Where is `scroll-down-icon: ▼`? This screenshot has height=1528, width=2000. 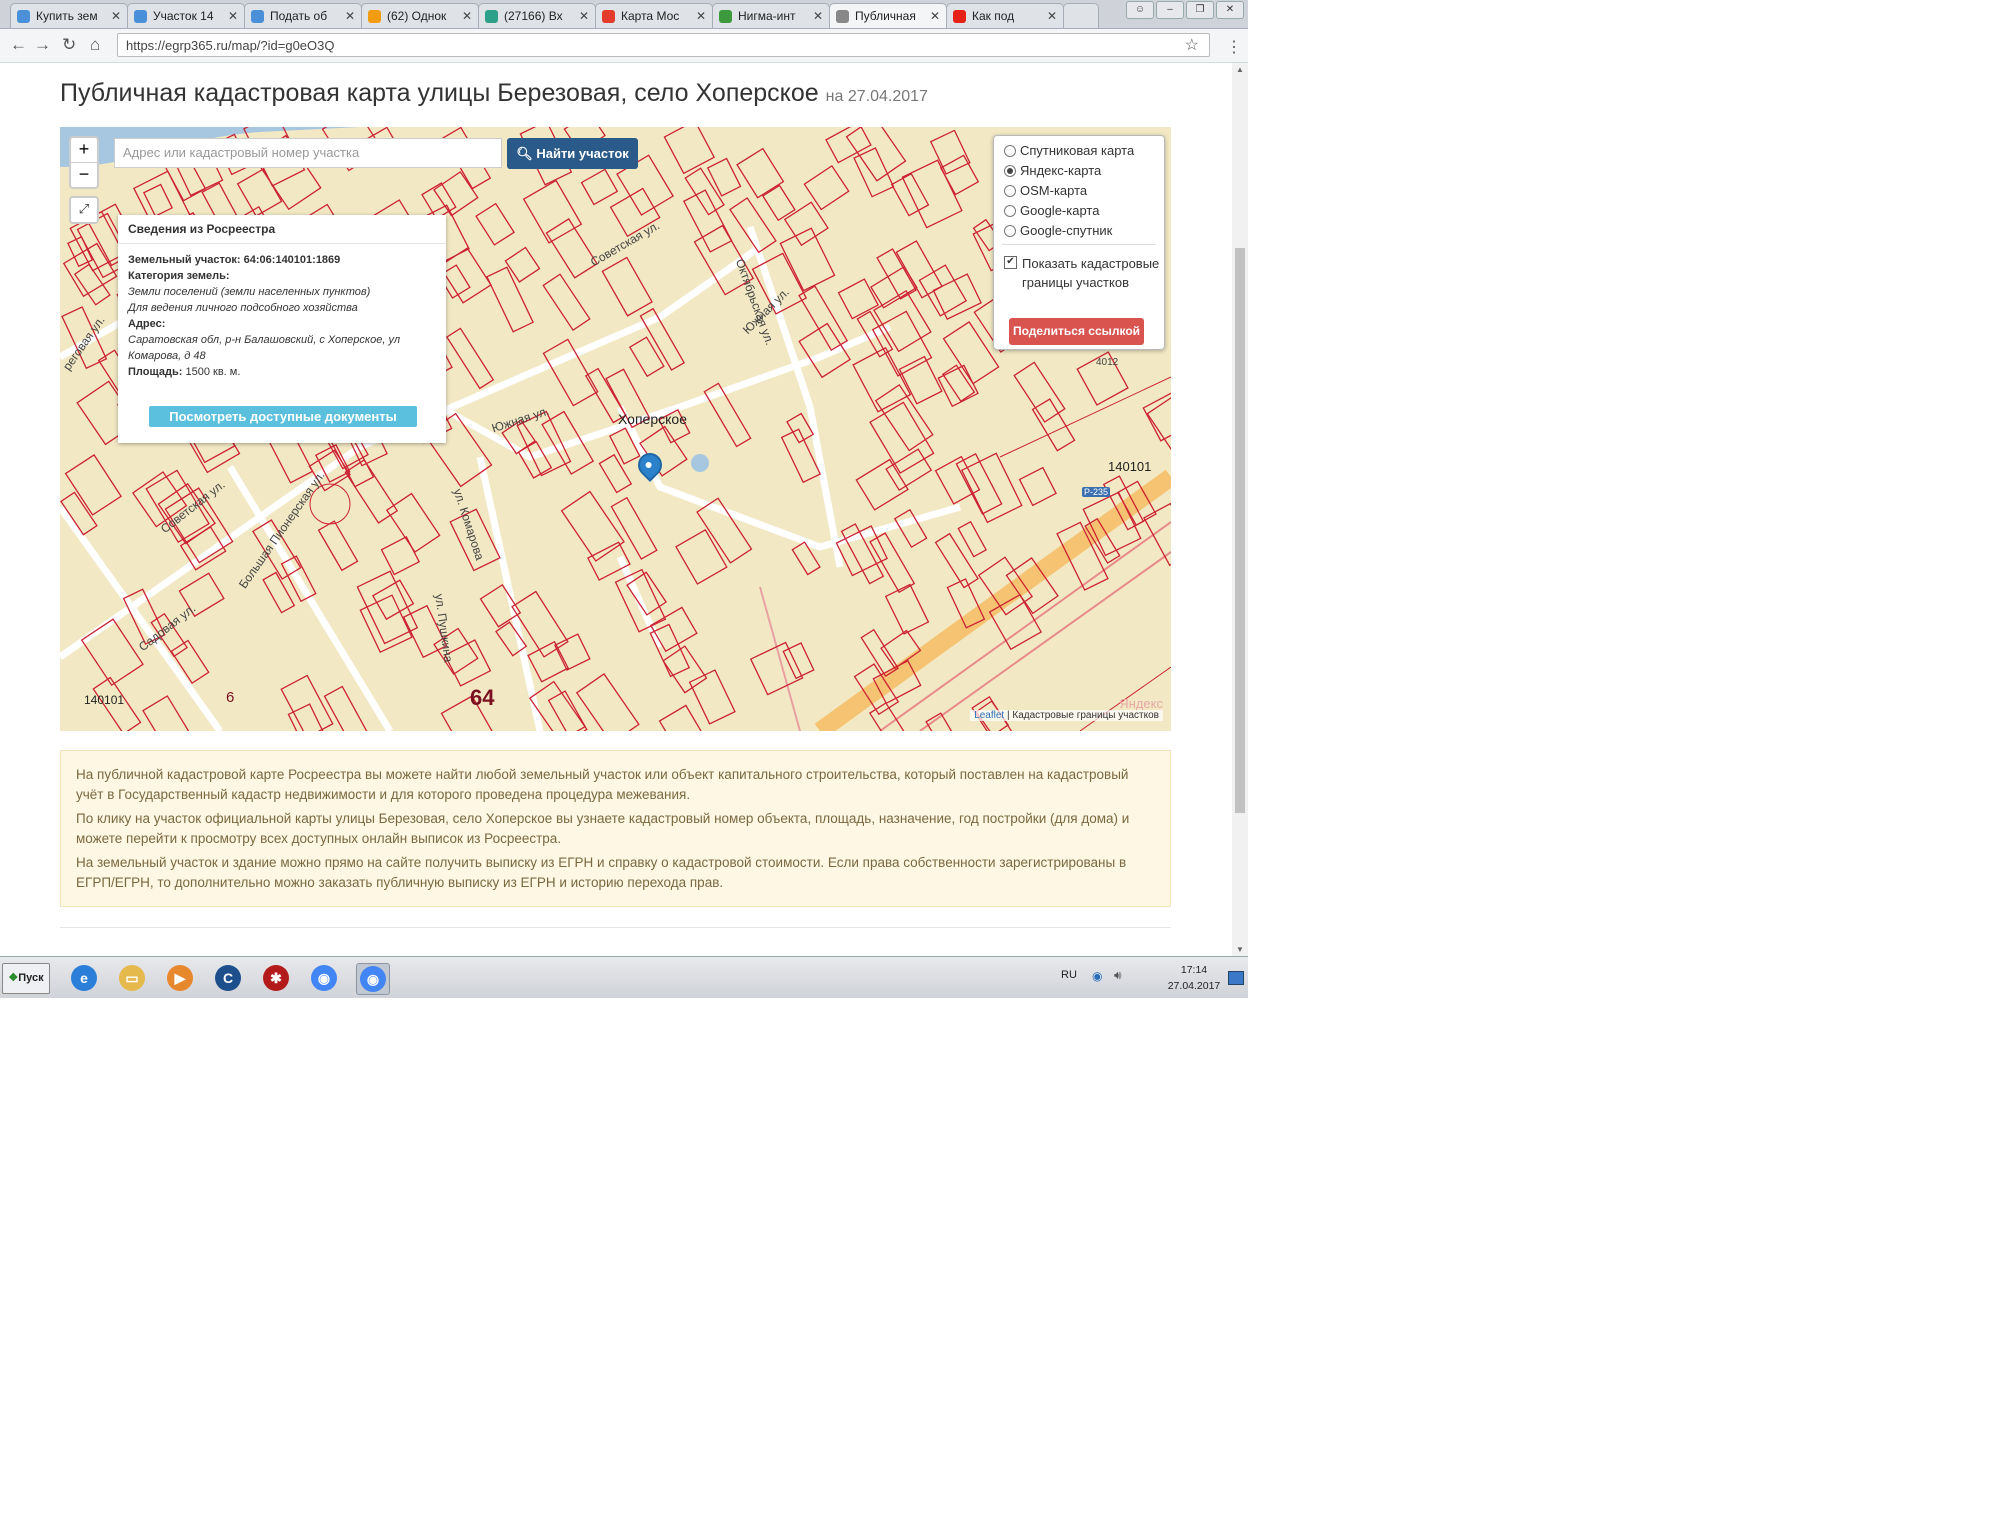 scroll-down-icon: ▼ is located at coordinates (1240, 949).